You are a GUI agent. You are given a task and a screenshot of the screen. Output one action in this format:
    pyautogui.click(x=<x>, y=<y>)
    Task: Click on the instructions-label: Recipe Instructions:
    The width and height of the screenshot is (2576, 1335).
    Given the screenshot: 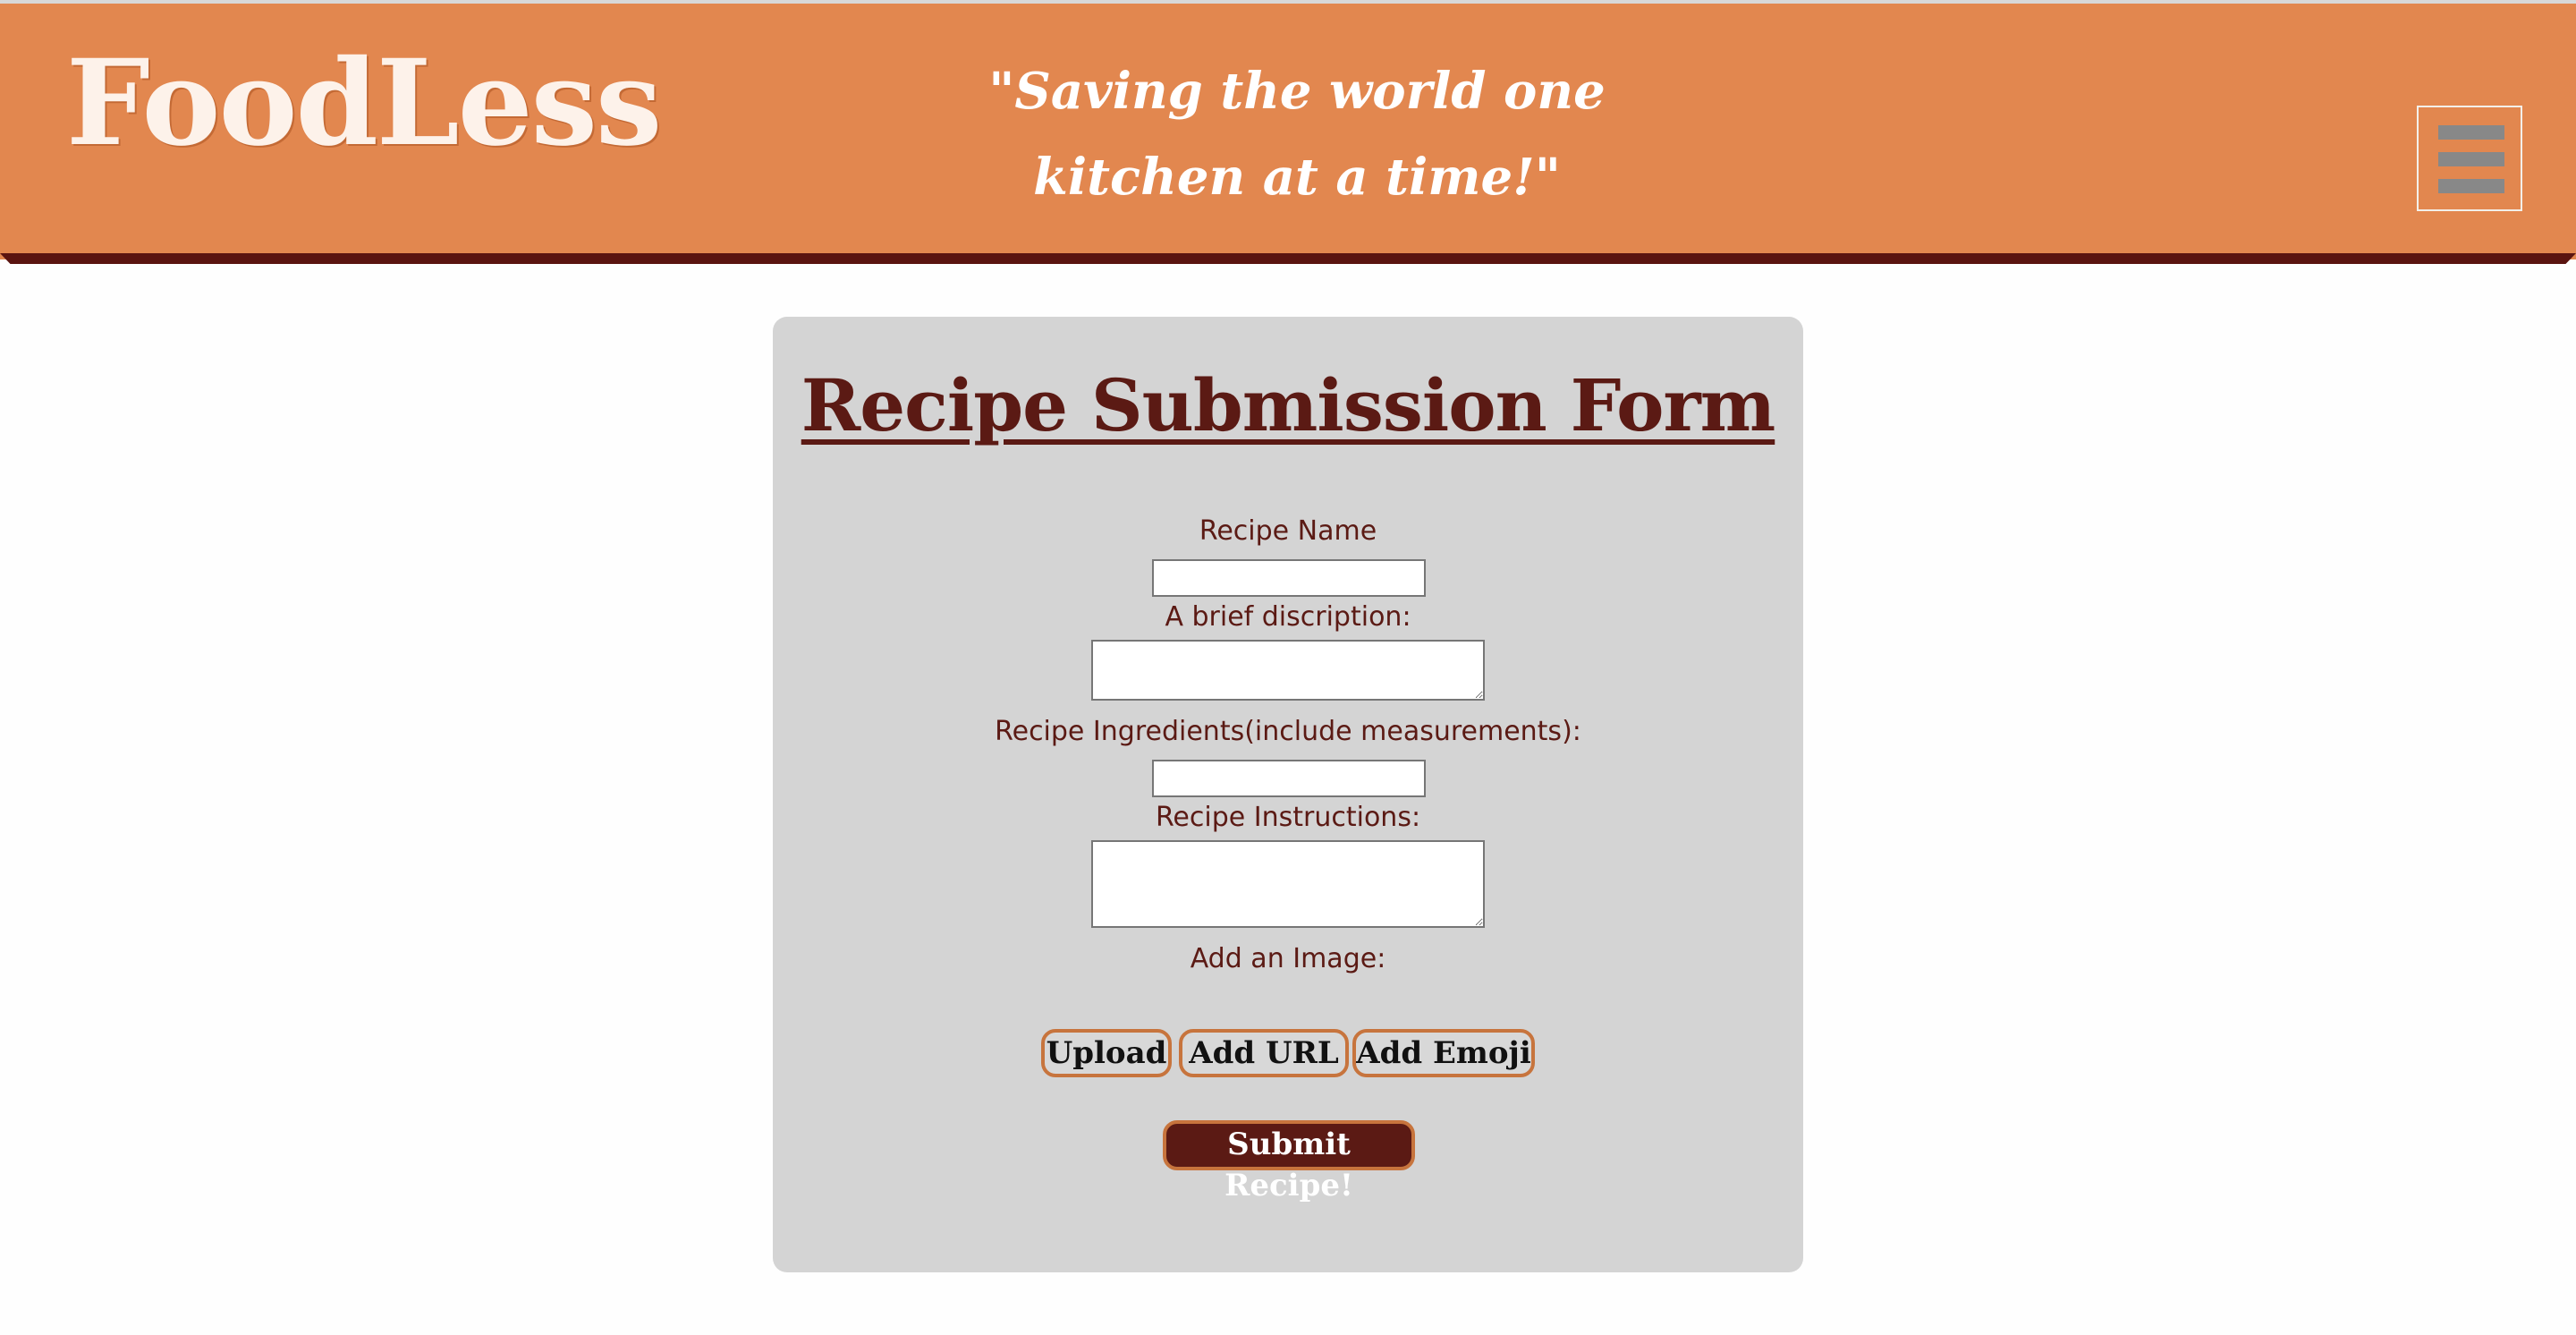 What is the action you would take?
    pyautogui.click(x=1288, y=817)
    